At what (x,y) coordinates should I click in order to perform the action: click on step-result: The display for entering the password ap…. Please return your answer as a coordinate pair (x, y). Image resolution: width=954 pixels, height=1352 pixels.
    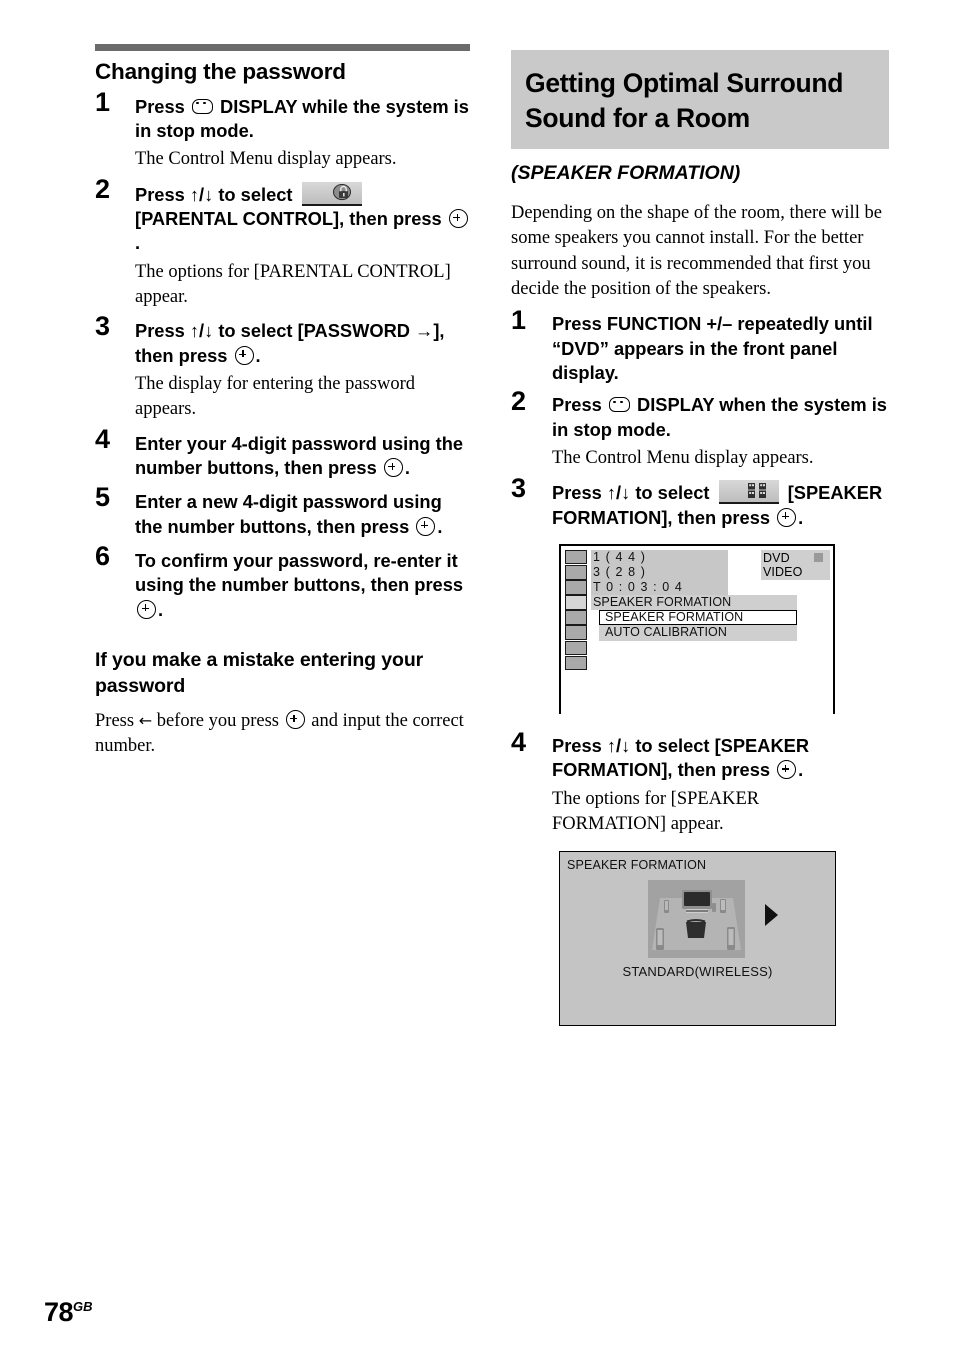
    Looking at the image, I should click on (275, 397).